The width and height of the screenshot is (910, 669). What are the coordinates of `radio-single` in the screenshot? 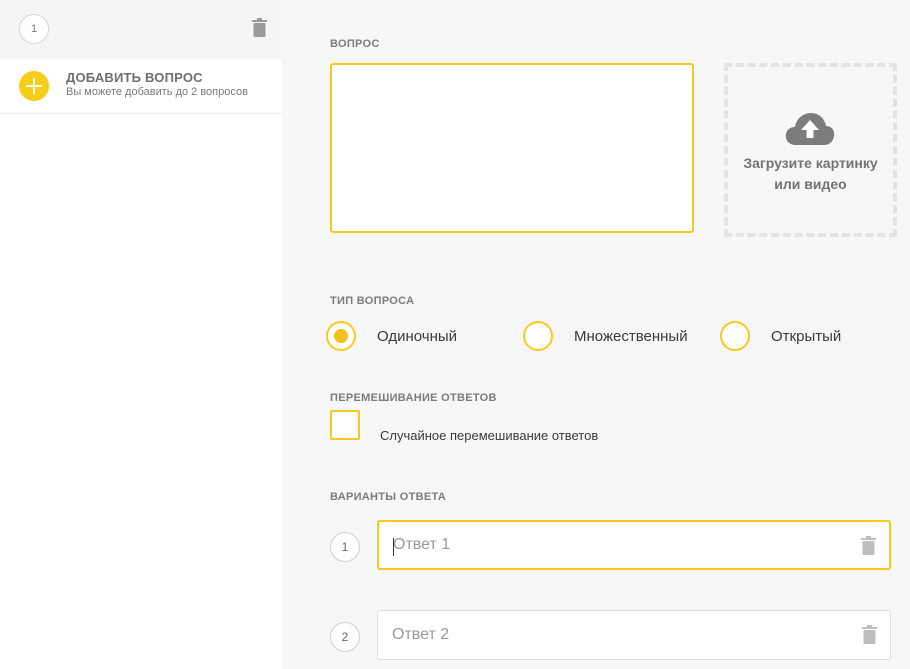 It's located at (341, 336).